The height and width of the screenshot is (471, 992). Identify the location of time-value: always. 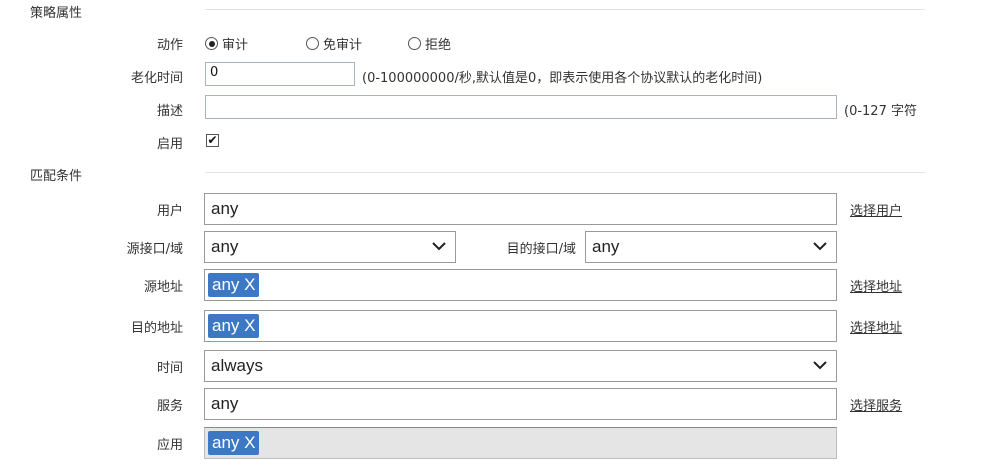
(237, 365).